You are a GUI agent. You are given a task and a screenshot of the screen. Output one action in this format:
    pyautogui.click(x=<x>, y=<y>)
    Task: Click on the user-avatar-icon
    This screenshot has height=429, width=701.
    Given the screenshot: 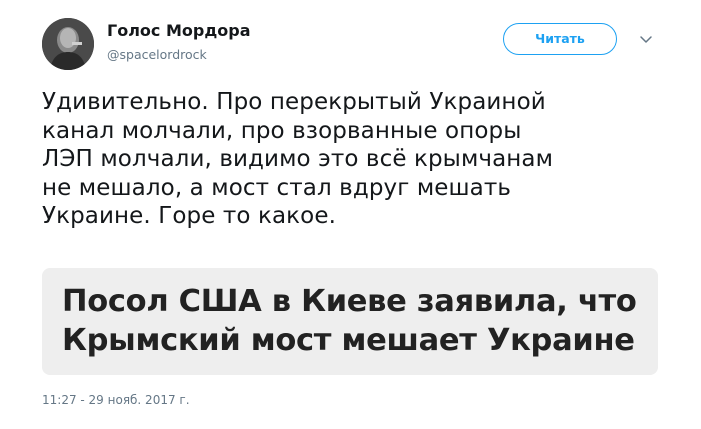 What is the action you would take?
    pyautogui.click(x=68, y=44)
    